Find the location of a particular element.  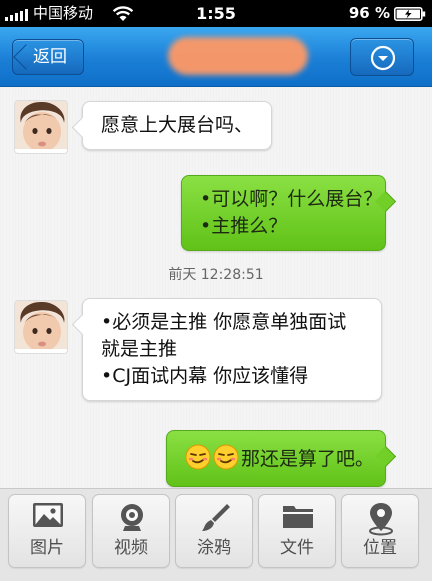

video-label: 视频 is located at coordinates (131, 548).